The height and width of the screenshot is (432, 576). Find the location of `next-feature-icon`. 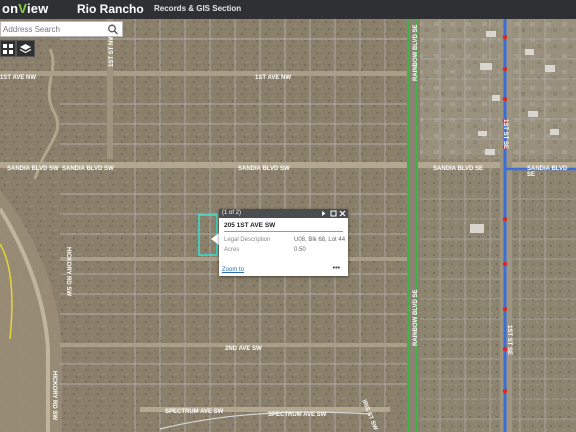

next-feature-icon is located at coordinates (323, 213).